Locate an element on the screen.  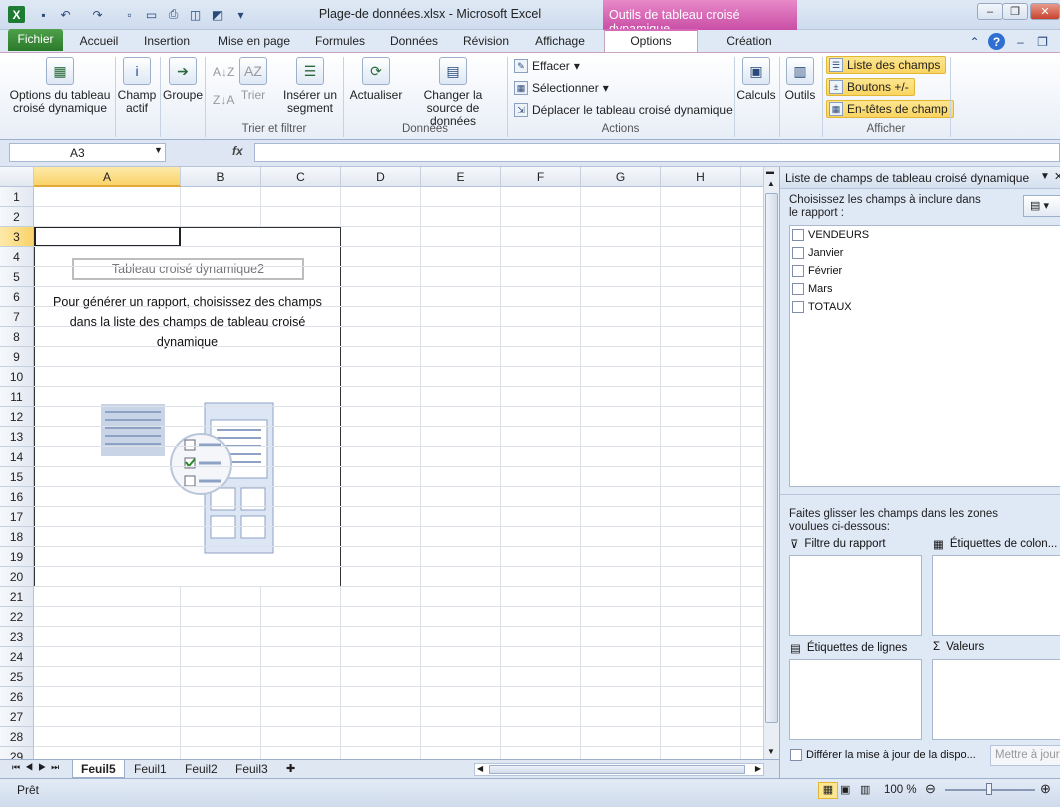
field-mars: Mars is located at coordinates (812, 289).